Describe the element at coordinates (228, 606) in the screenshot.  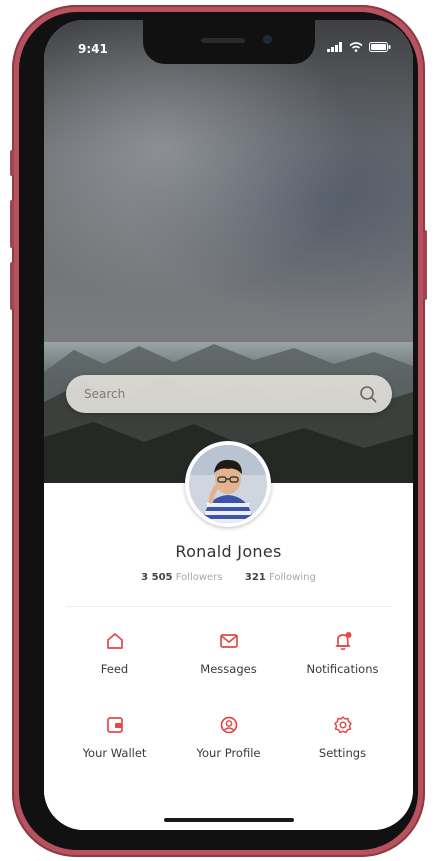
I see `divider` at that location.